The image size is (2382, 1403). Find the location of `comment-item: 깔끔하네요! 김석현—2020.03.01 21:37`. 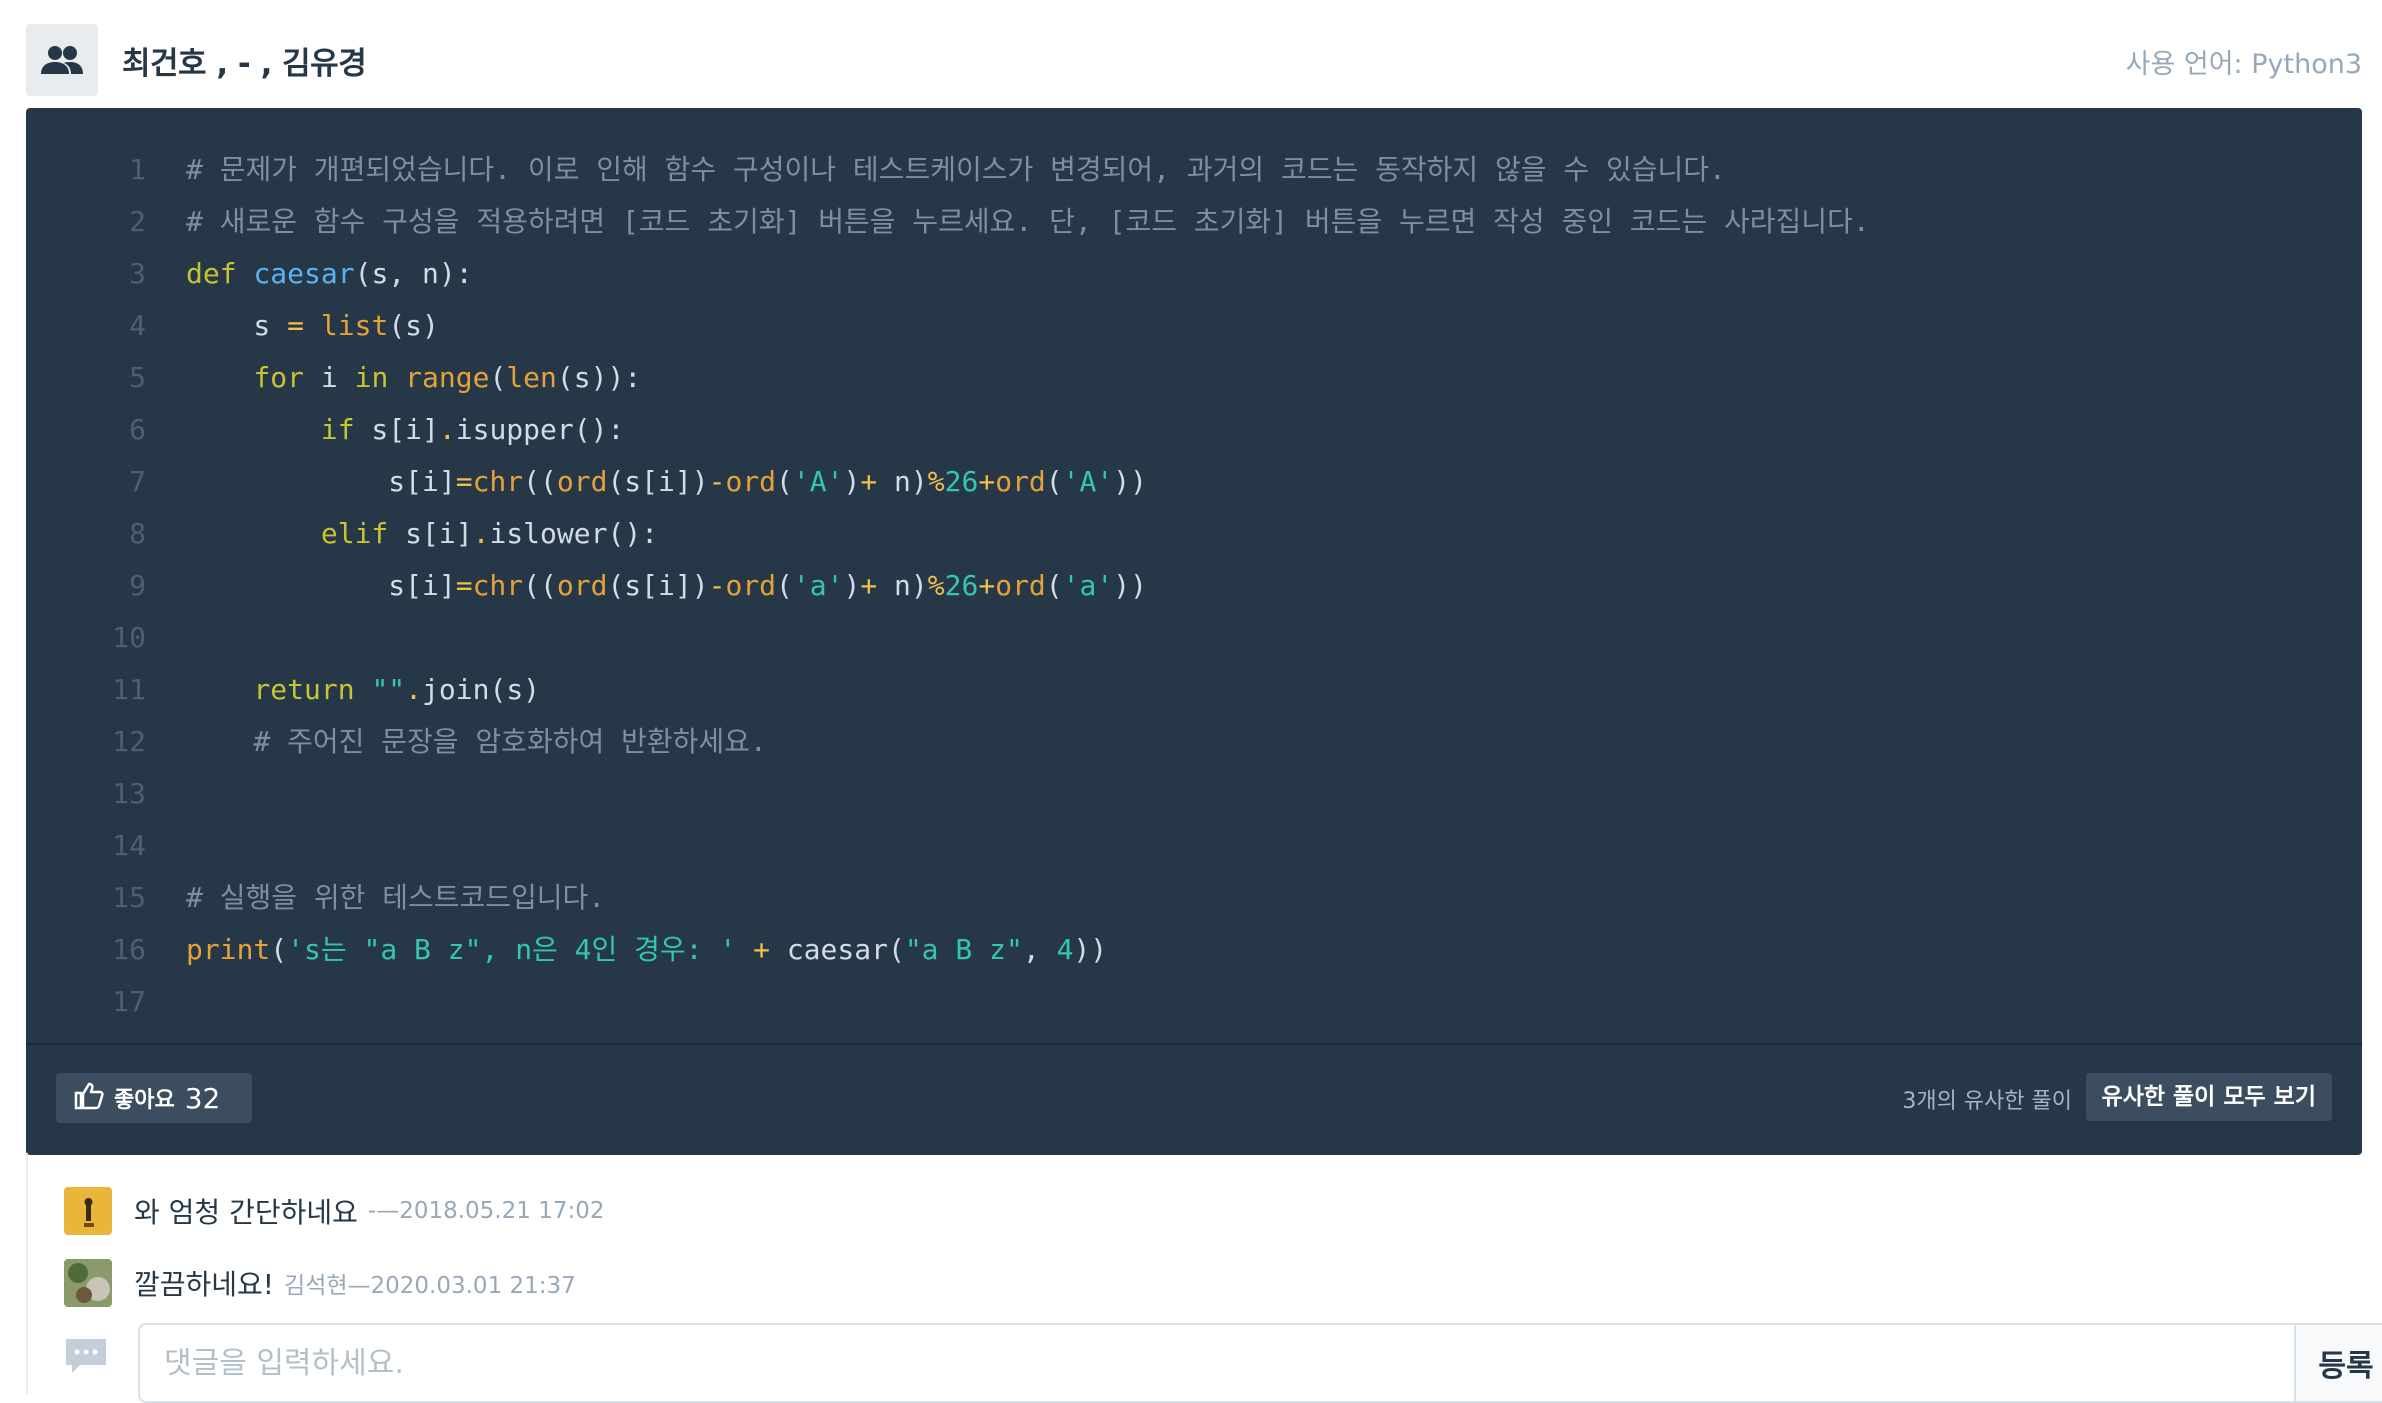

comment-item: 깔끔하네요! 김석현—2020.03.01 21:37 is located at coordinates (320, 1283).